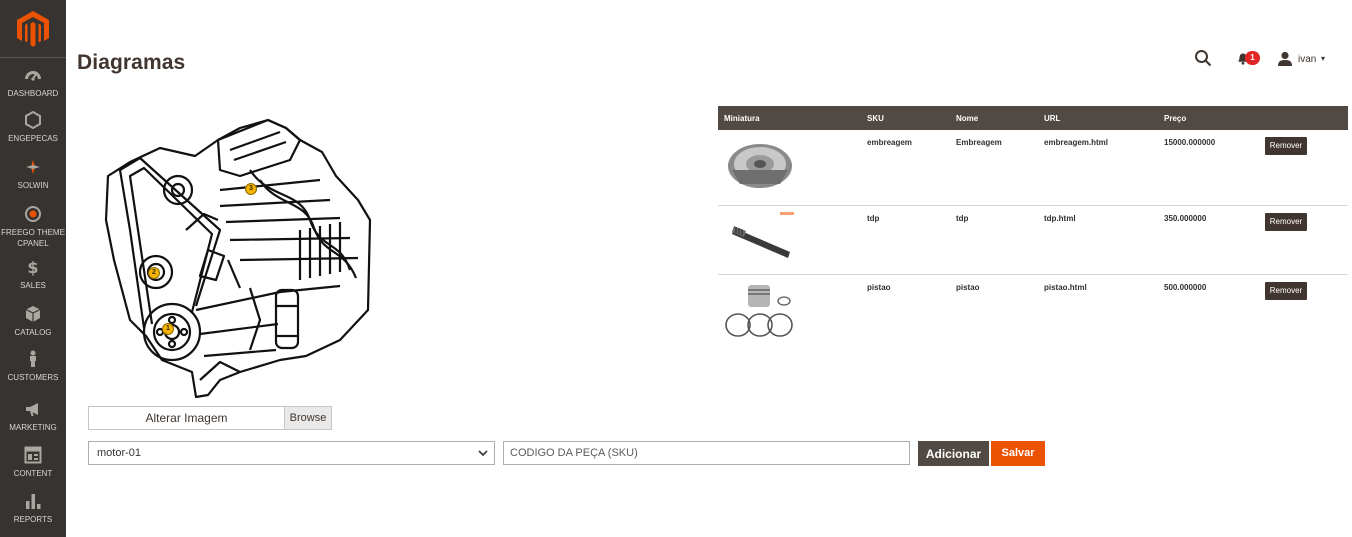 The height and width of the screenshot is (537, 1352). Describe the element at coordinates (1060, 218) in the screenshot. I see `row-url: tdp.html` at that location.